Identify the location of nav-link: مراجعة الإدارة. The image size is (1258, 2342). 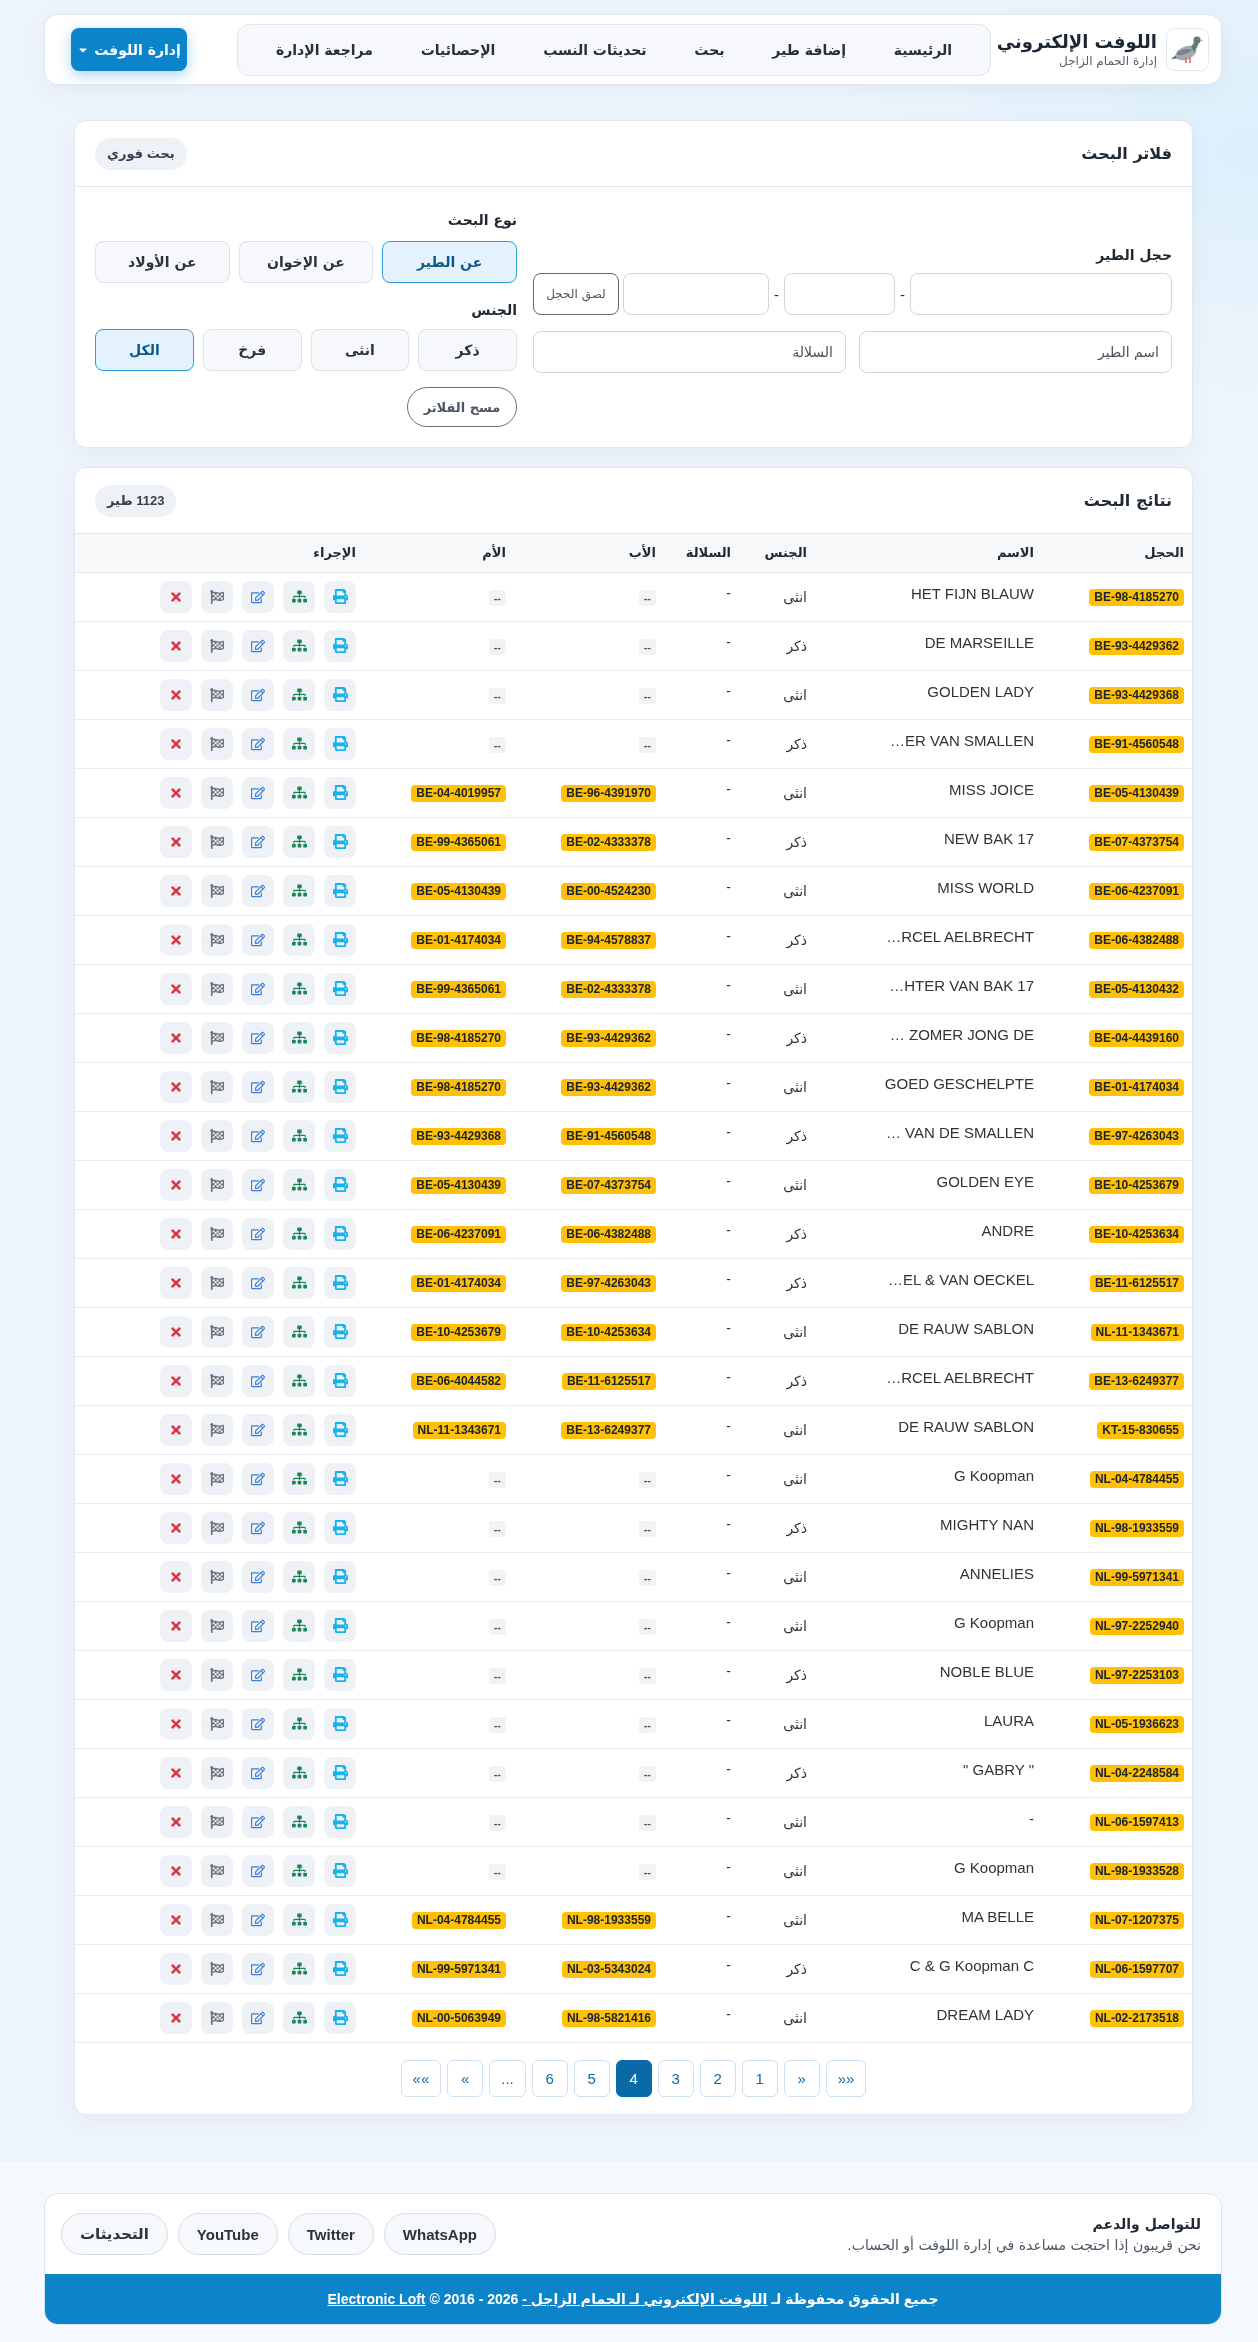
(324, 49).